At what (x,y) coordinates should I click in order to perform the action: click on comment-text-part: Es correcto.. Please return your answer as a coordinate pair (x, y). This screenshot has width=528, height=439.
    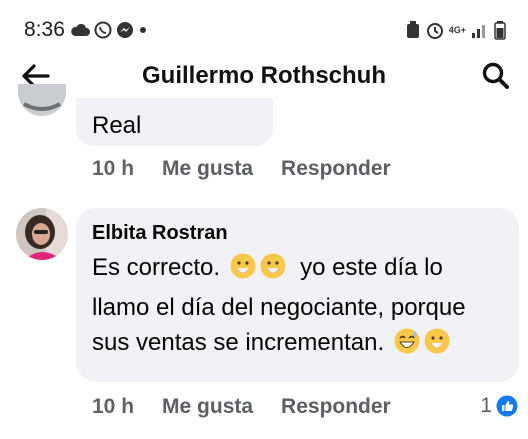
    Looking at the image, I should click on (156, 267).